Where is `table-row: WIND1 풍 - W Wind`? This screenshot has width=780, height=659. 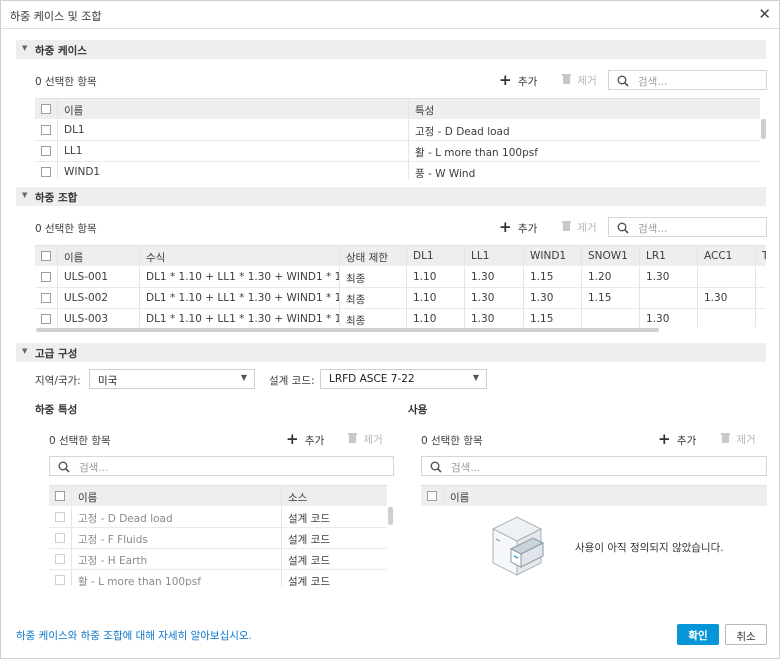 table-row: WIND1 풍 - W Wind is located at coordinates (397, 170).